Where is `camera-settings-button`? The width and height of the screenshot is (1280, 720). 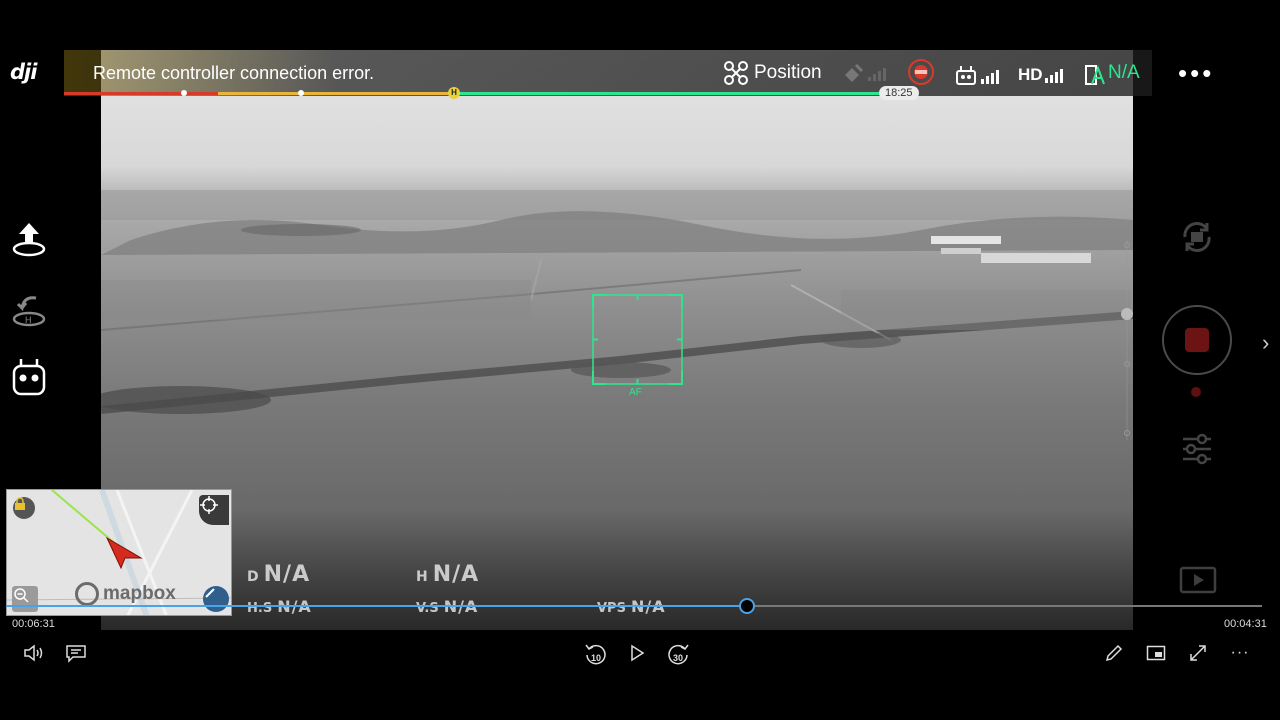 camera-settings-button is located at coordinates (1197, 449).